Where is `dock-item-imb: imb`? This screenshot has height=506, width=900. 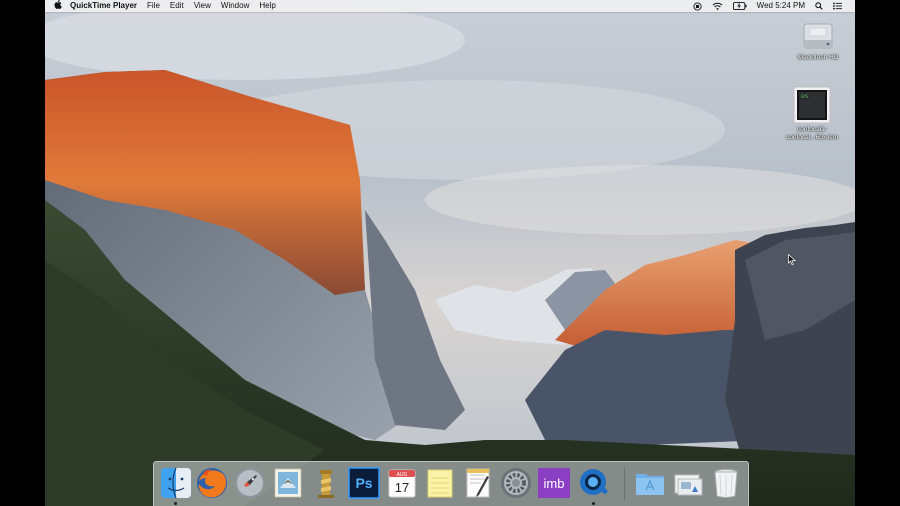
dock-item-imb: imb is located at coordinates (554, 483).